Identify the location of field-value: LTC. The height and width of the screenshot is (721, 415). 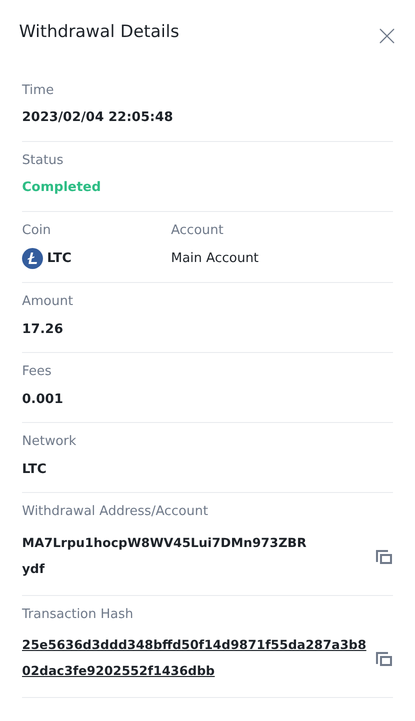
(35, 469).